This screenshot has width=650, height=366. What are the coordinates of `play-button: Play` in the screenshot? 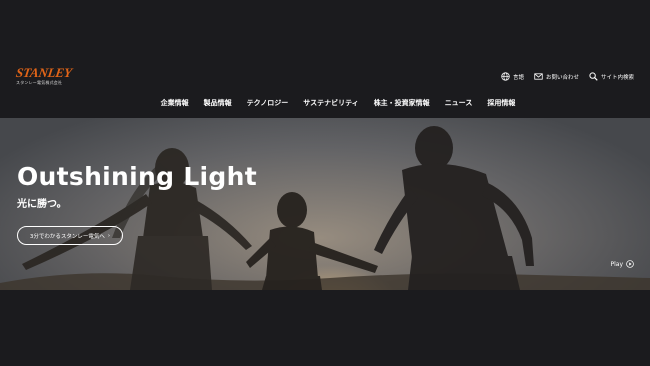 It's located at (622, 264).